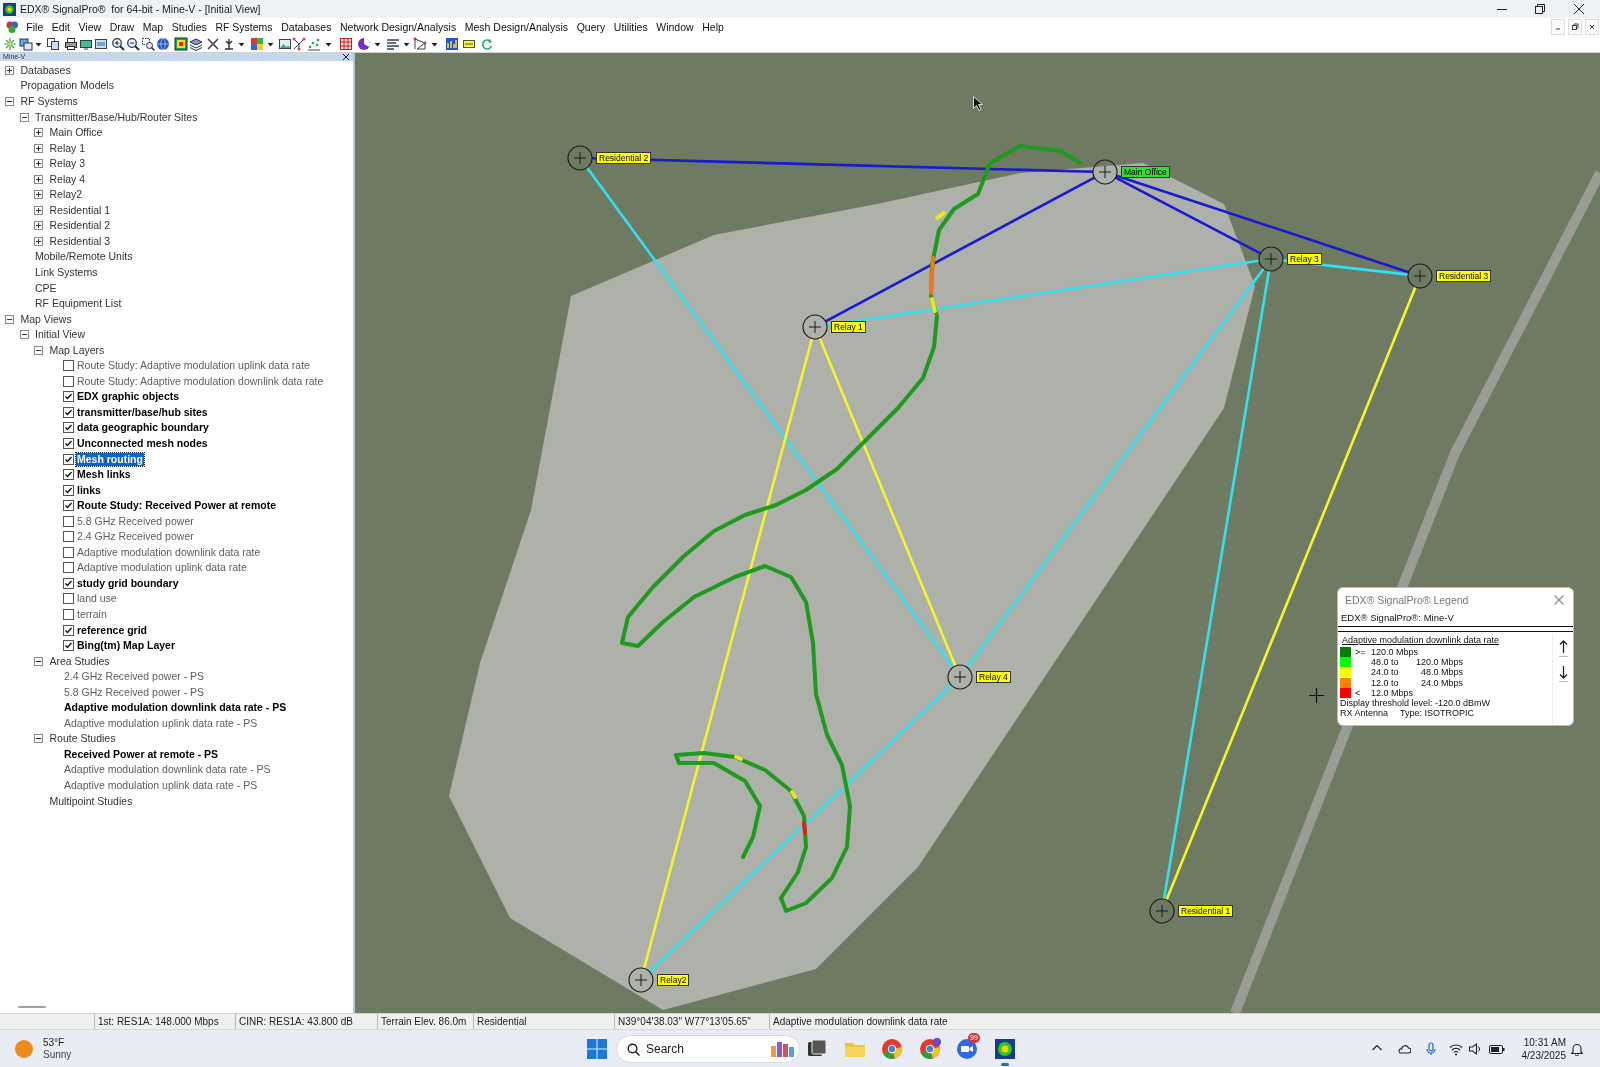  What do you see at coordinates (66, 272) in the screenshot?
I see `tree-item: Link Systems` at bounding box center [66, 272].